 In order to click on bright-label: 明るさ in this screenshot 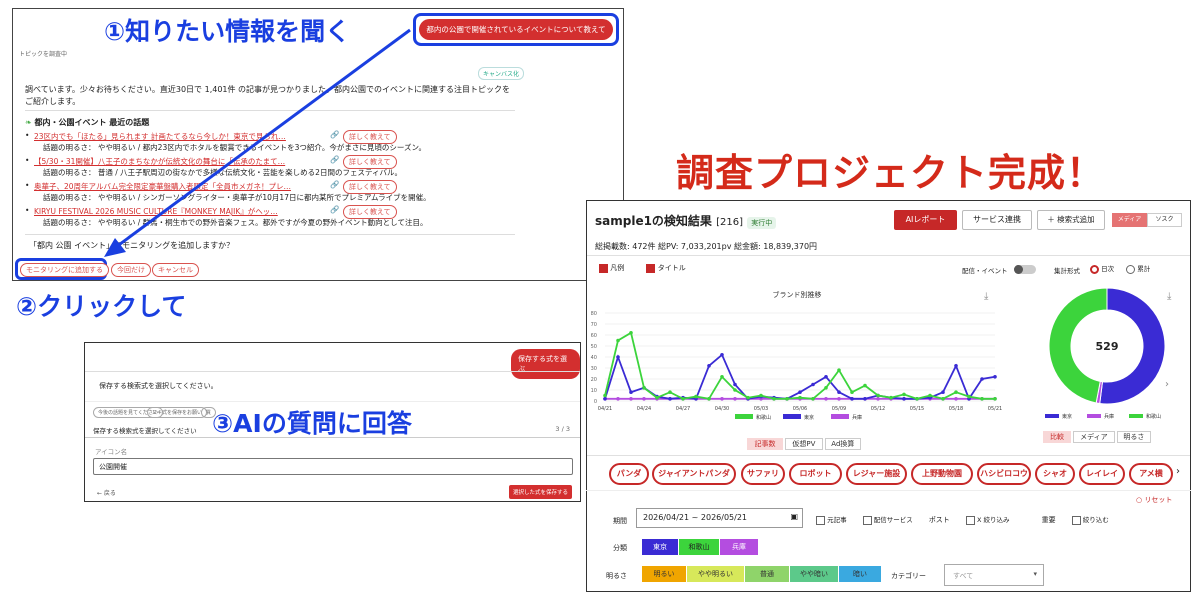, I will do `click(616, 576)`.